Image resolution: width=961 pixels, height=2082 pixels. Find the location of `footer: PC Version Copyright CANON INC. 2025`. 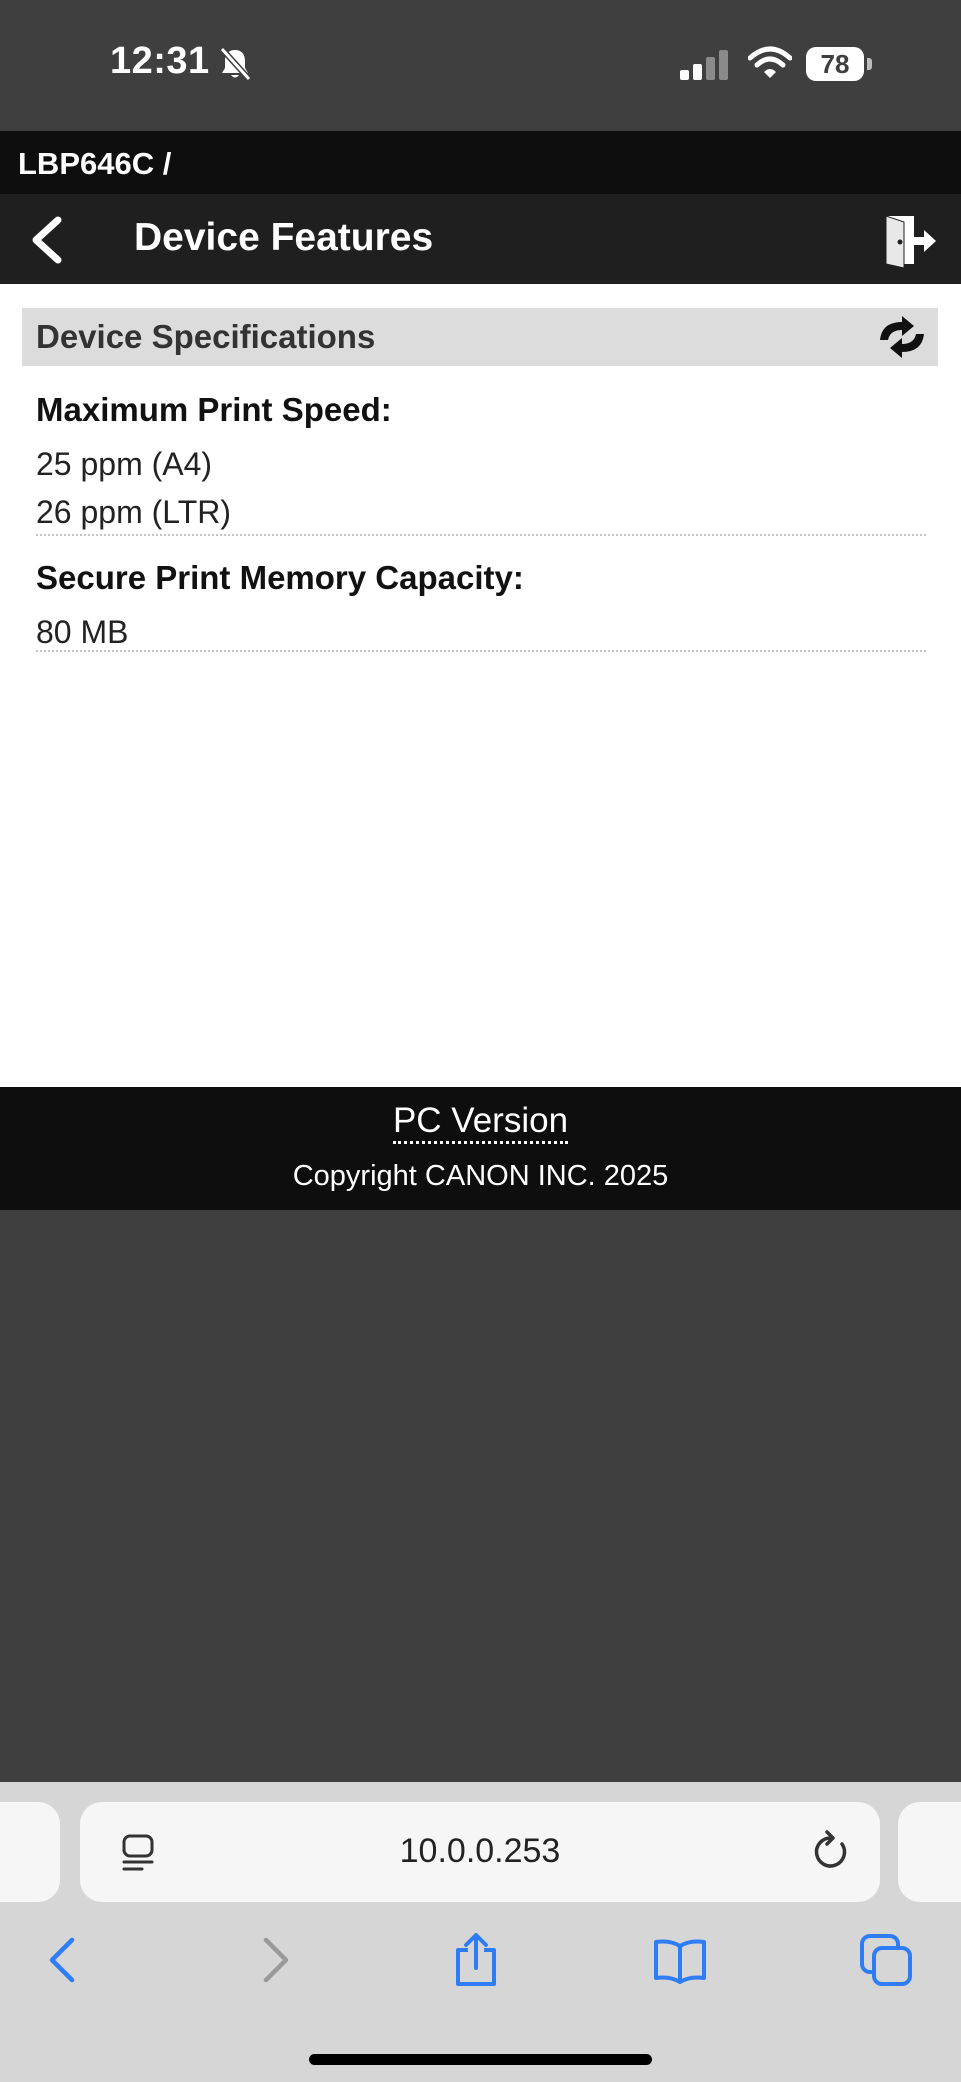

footer: PC Version Copyright CANON INC. 2025 is located at coordinates (480, 1148).